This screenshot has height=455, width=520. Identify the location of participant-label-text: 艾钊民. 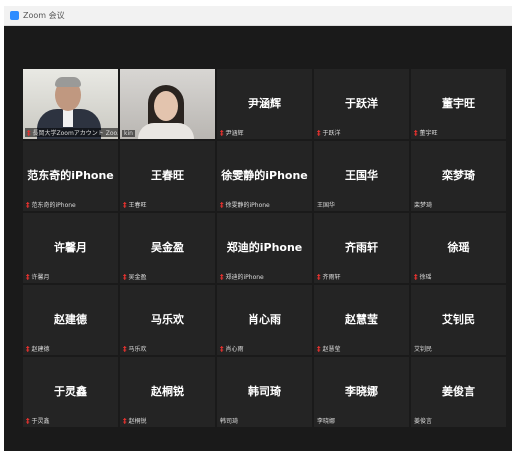
(423, 349).